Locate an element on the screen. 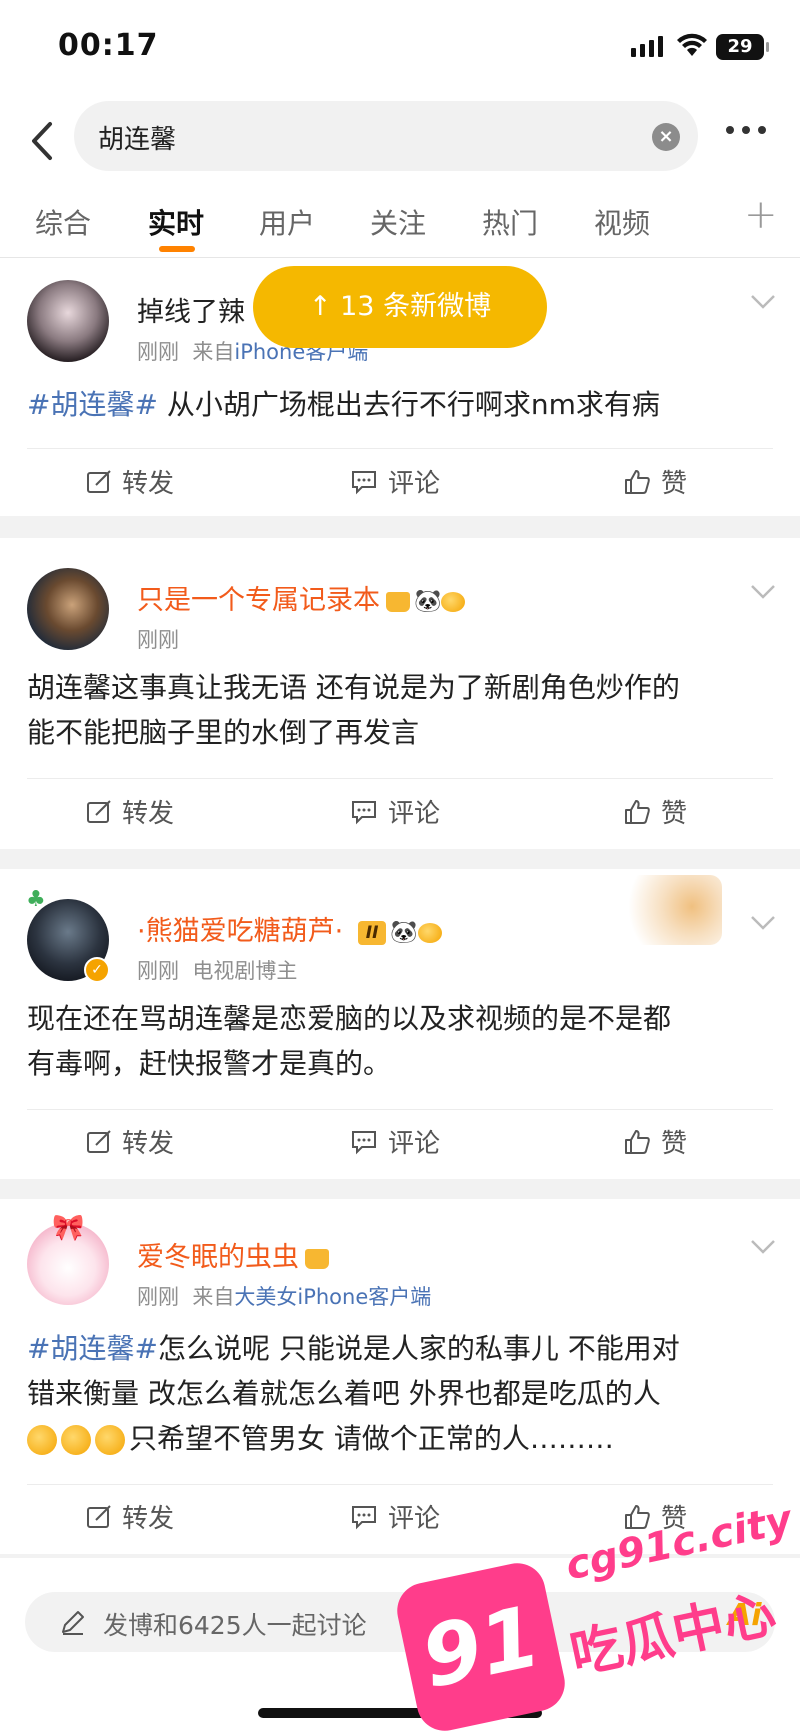 This screenshot has height=1733, width=800. tab-users: 用户 is located at coordinates (287, 222).